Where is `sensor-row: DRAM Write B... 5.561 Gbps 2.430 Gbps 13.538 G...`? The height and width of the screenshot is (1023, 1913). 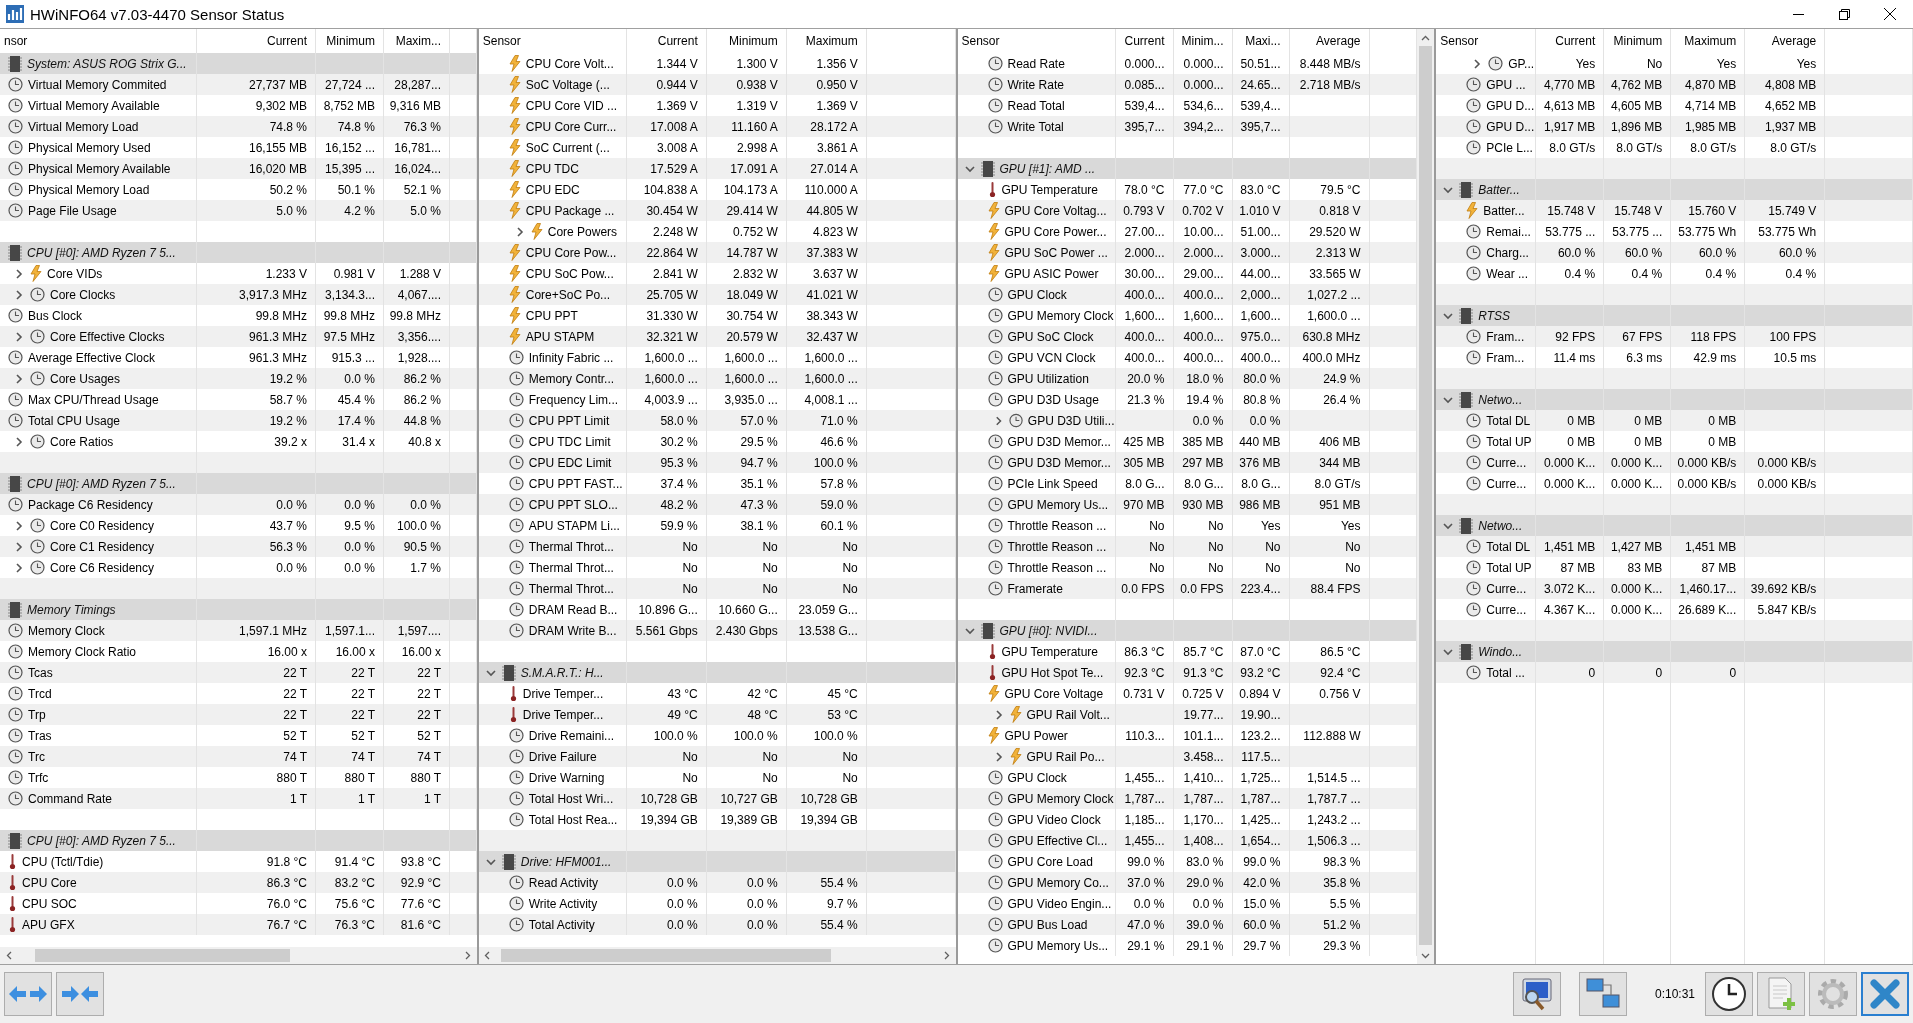 sensor-row: DRAM Write B... 5.561 Gbps 2.430 Gbps 13.538 G... is located at coordinates (717, 630).